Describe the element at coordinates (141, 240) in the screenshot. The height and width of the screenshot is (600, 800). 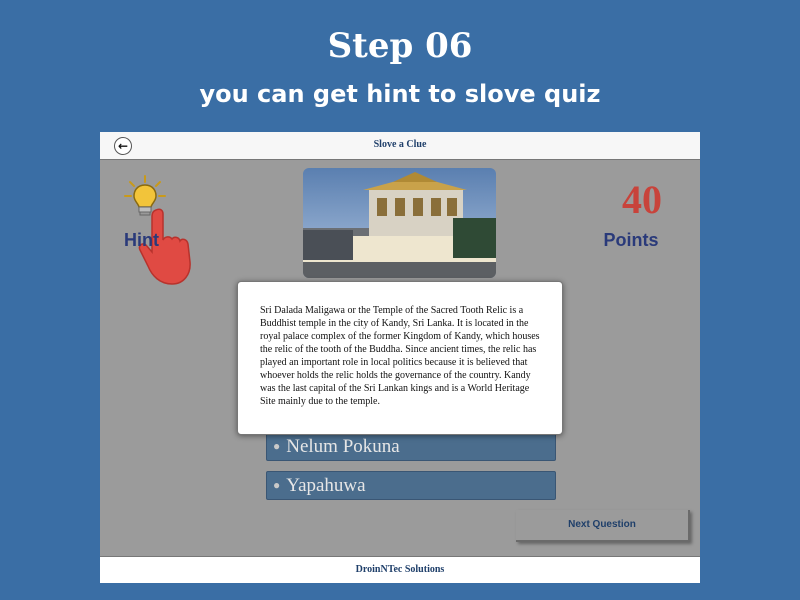
I see `hint-label: Hint` at that location.